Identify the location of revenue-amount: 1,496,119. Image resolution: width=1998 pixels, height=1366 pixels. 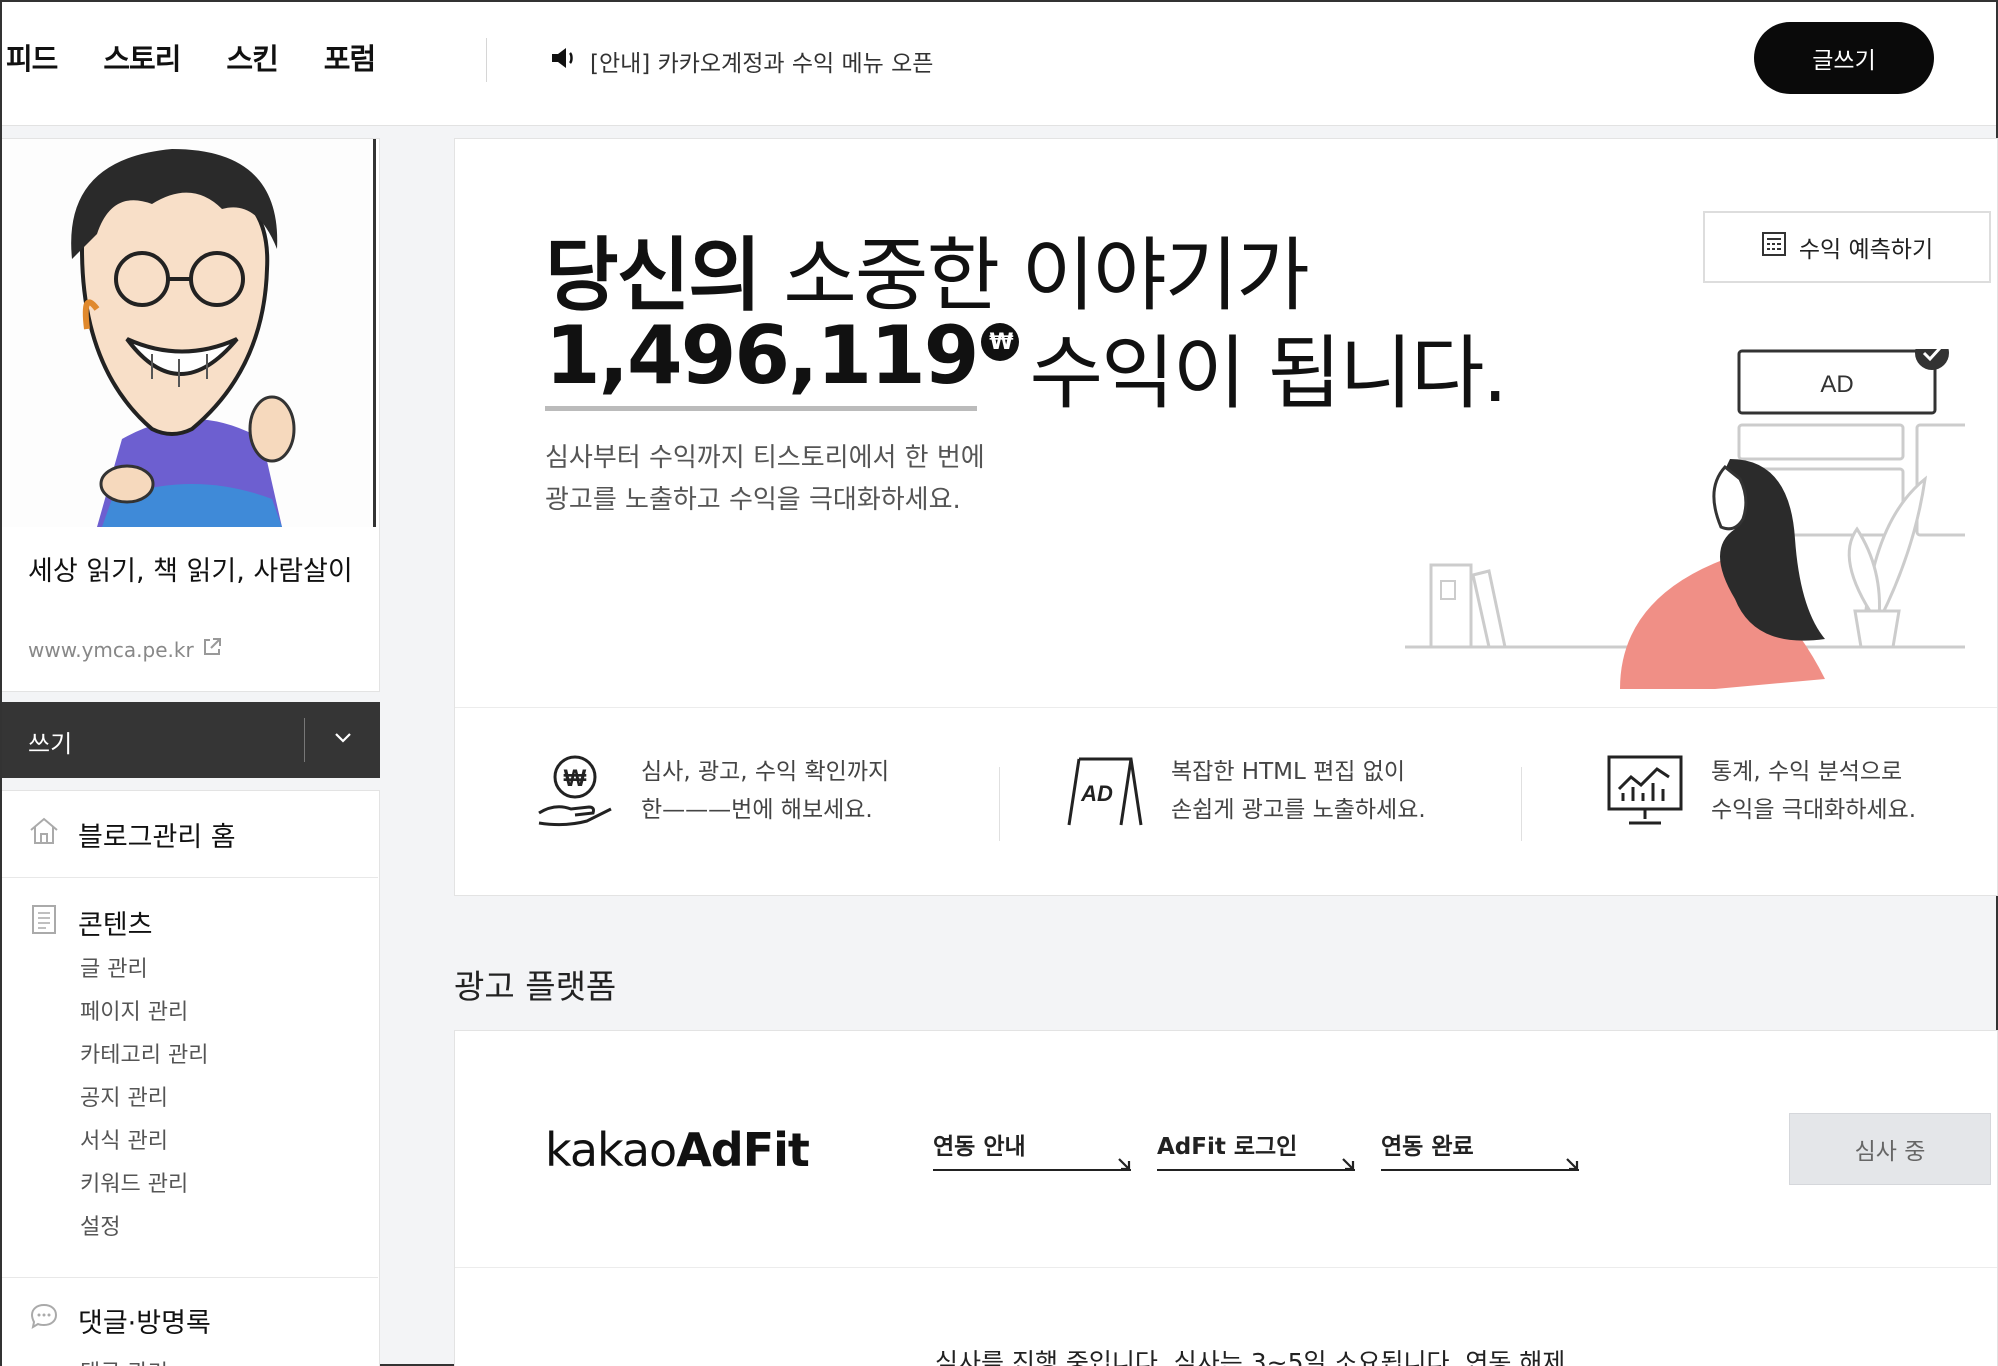
(762, 360).